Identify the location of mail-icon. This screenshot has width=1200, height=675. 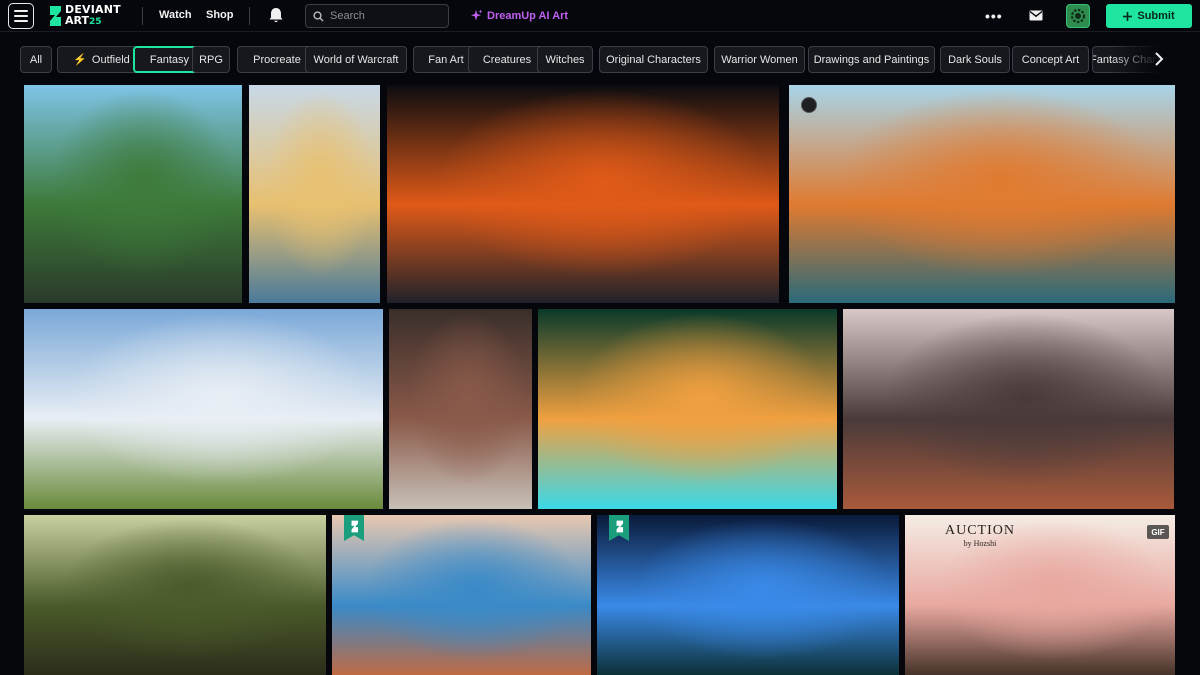
(1036, 15).